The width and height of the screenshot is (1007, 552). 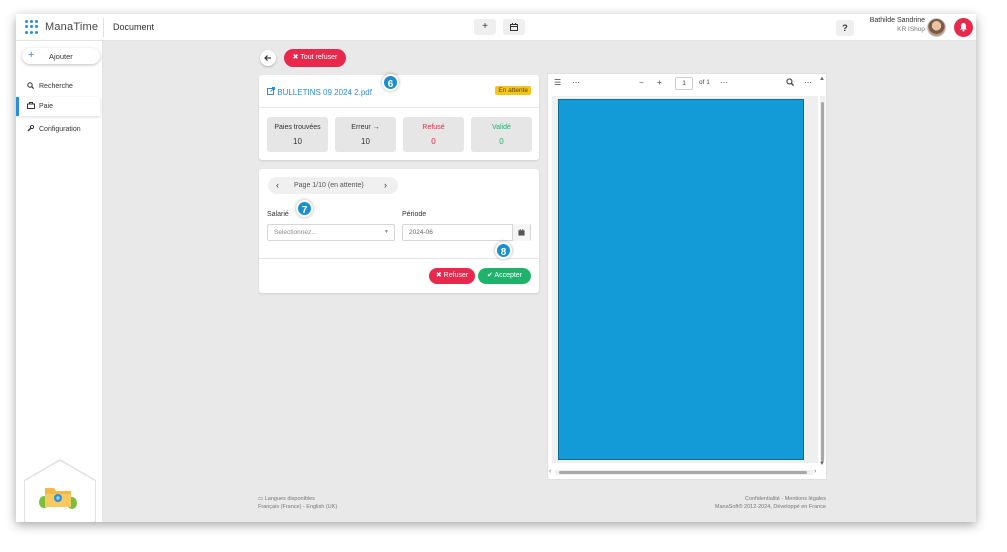 What do you see at coordinates (845, 28) in the screenshot?
I see `help-button: ?` at bounding box center [845, 28].